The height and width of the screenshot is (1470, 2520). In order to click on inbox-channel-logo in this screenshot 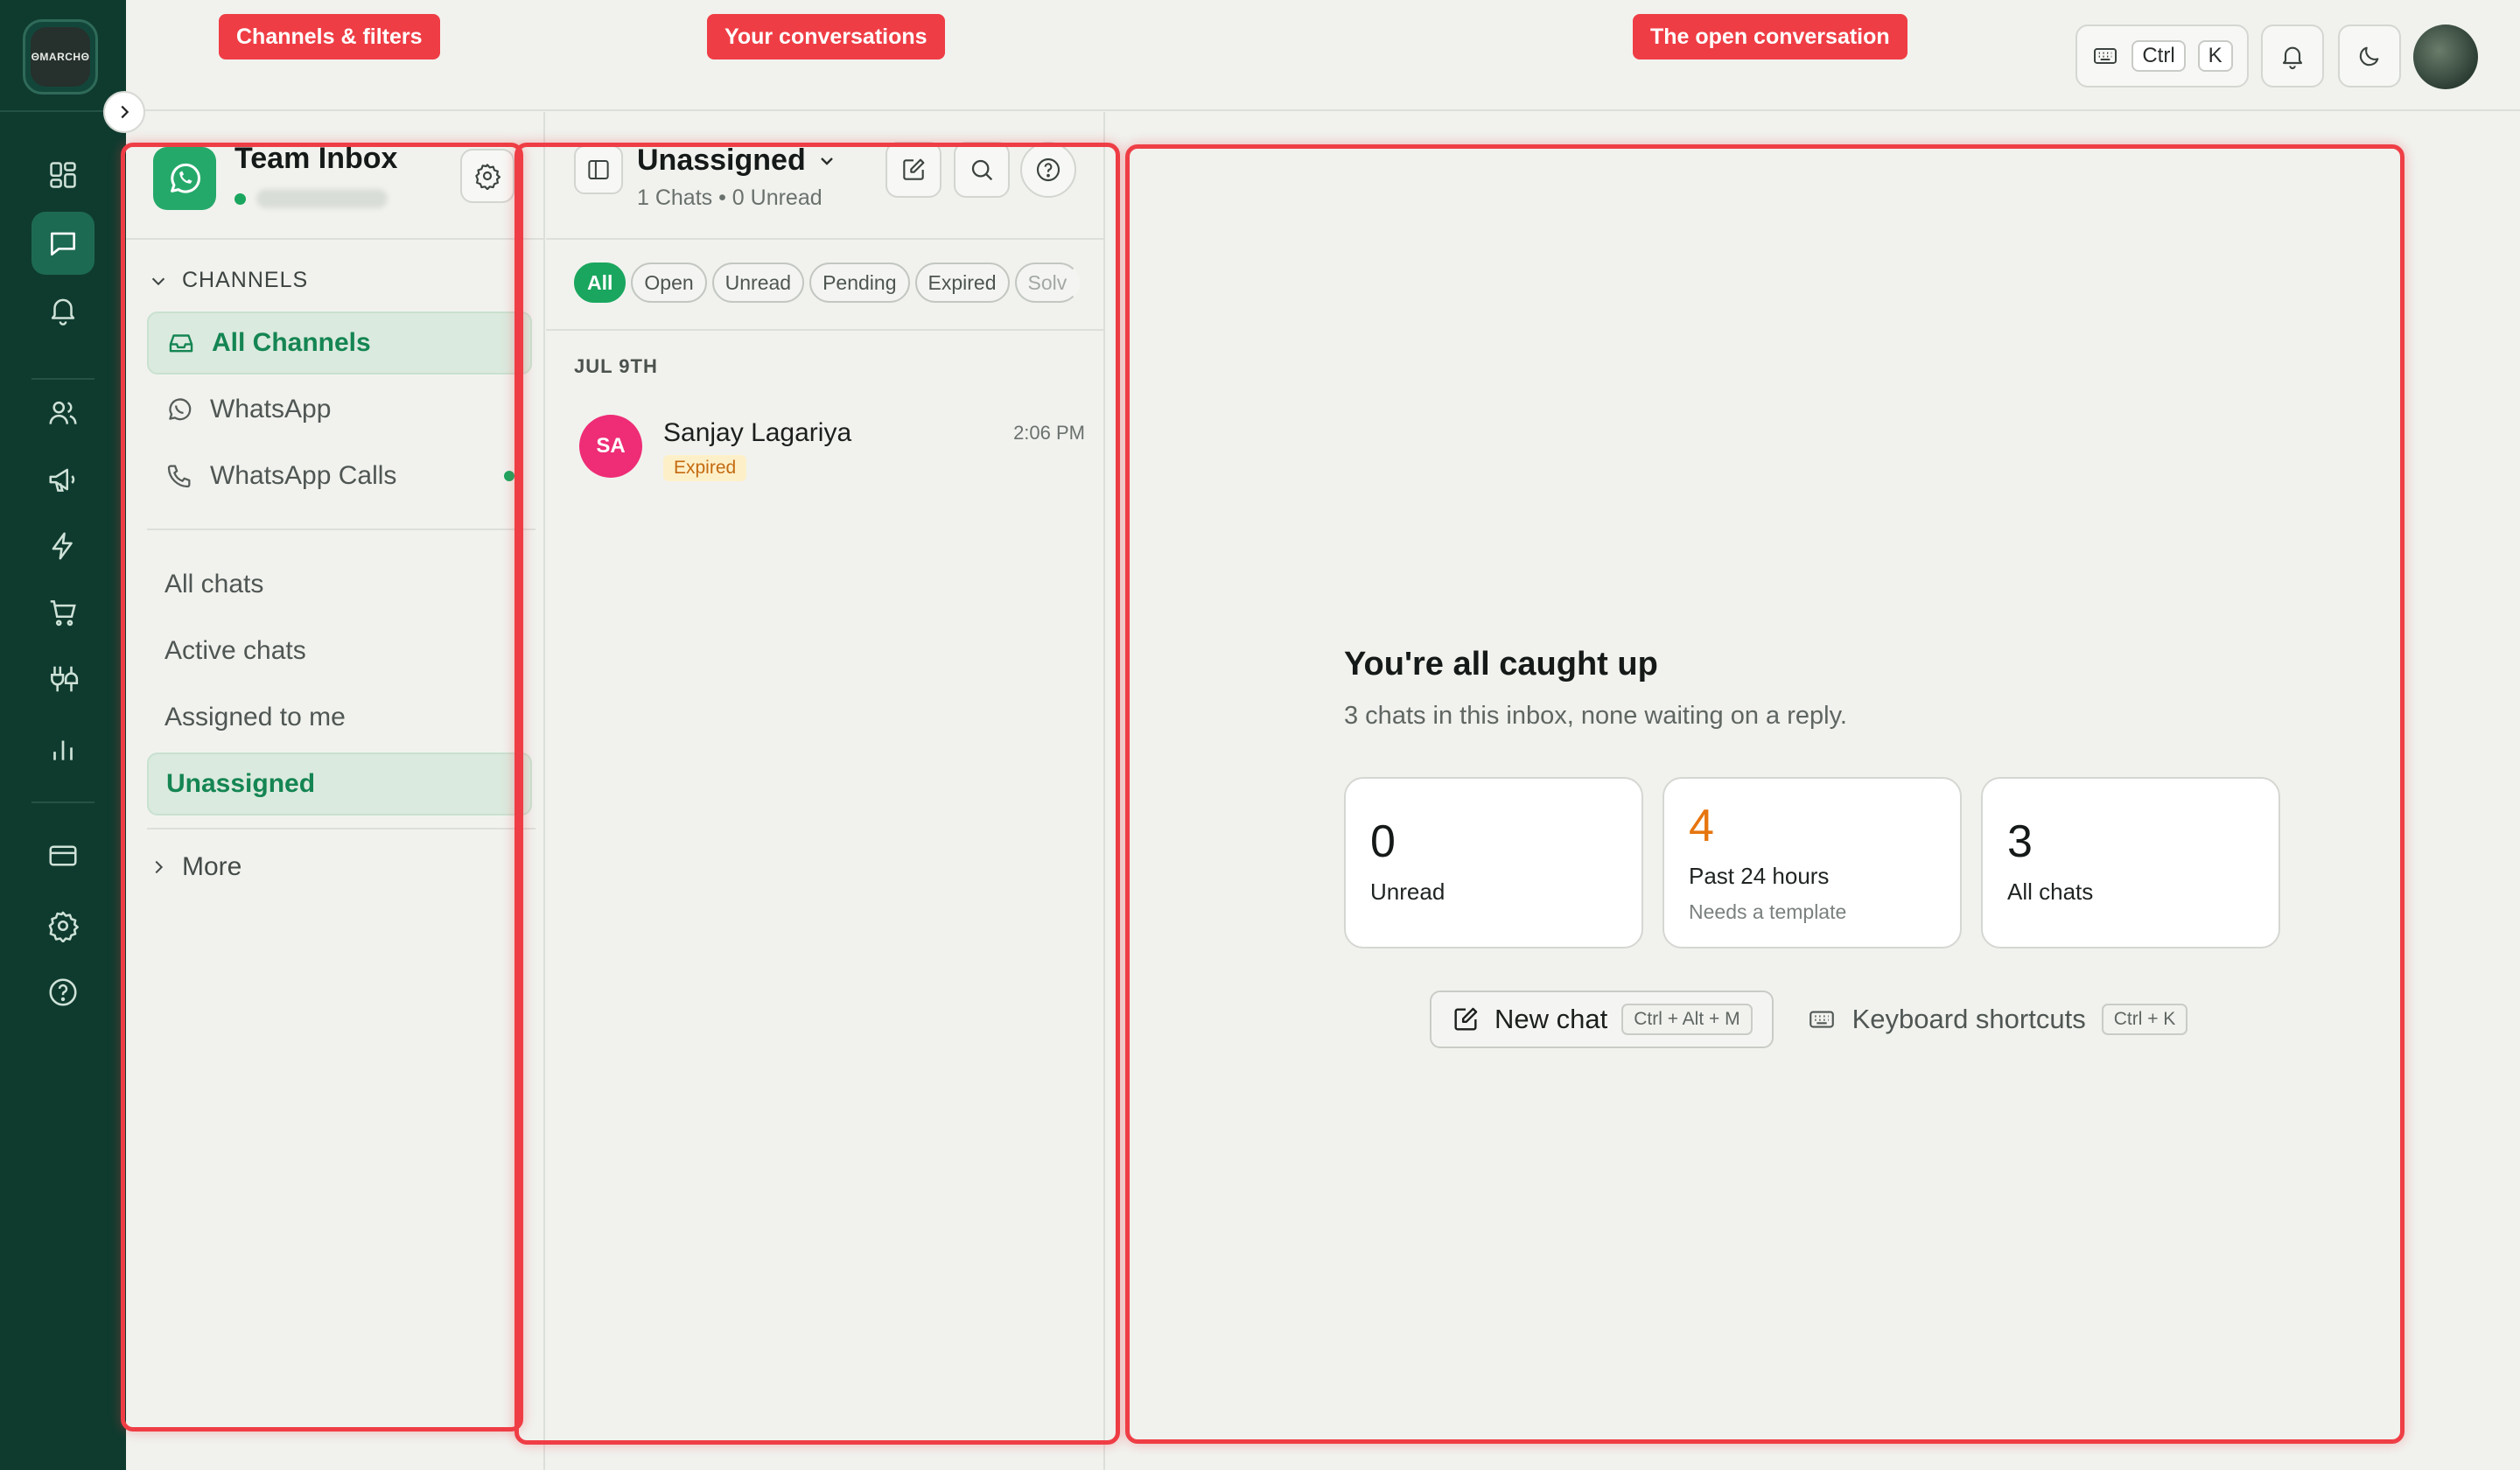, I will do `click(184, 178)`.